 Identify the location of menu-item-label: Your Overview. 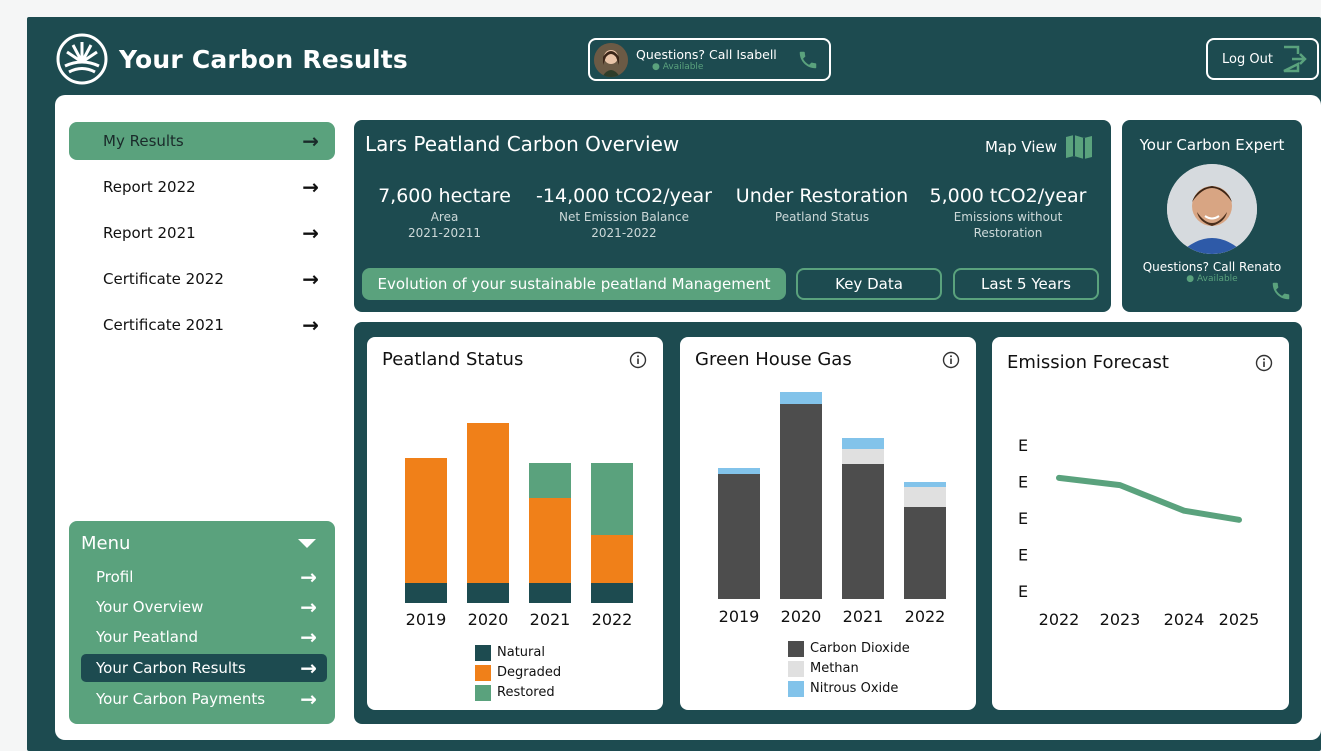
(150, 607).